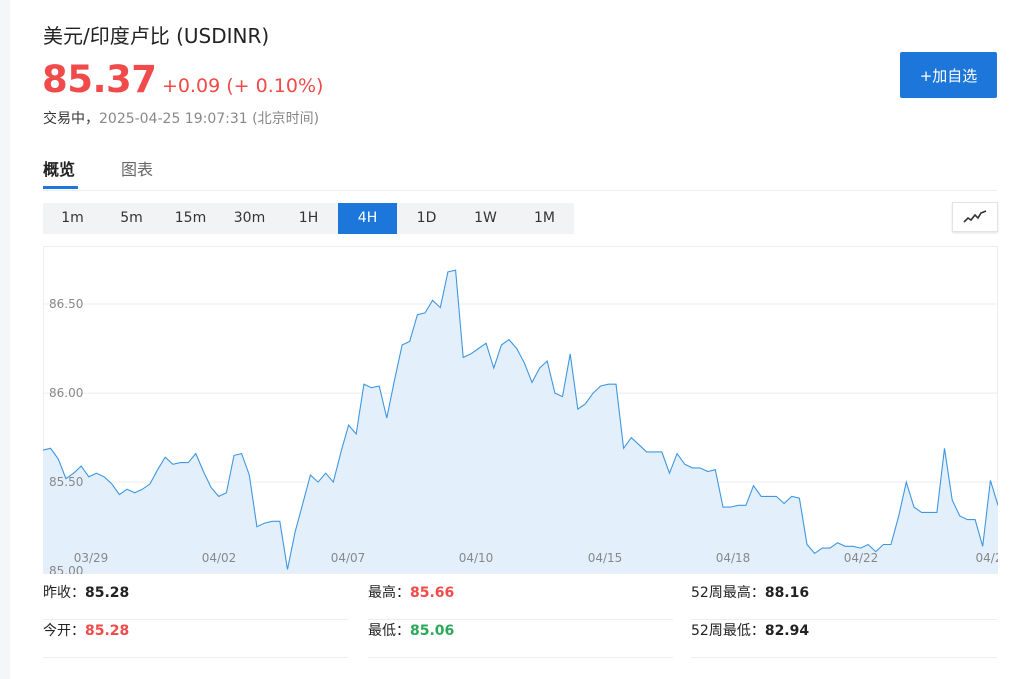 Image resolution: width=1024 pixels, height=679 pixels. Describe the element at coordinates (72, 218) in the screenshot. I see `period-1m: 1m` at that location.